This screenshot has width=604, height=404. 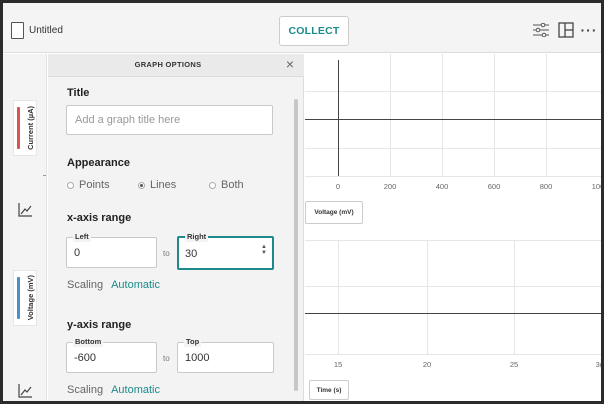 What do you see at coordinates (197, 358) in the screenshot?
I see `y-top-value: 1000` at bounding box center [197, 358].